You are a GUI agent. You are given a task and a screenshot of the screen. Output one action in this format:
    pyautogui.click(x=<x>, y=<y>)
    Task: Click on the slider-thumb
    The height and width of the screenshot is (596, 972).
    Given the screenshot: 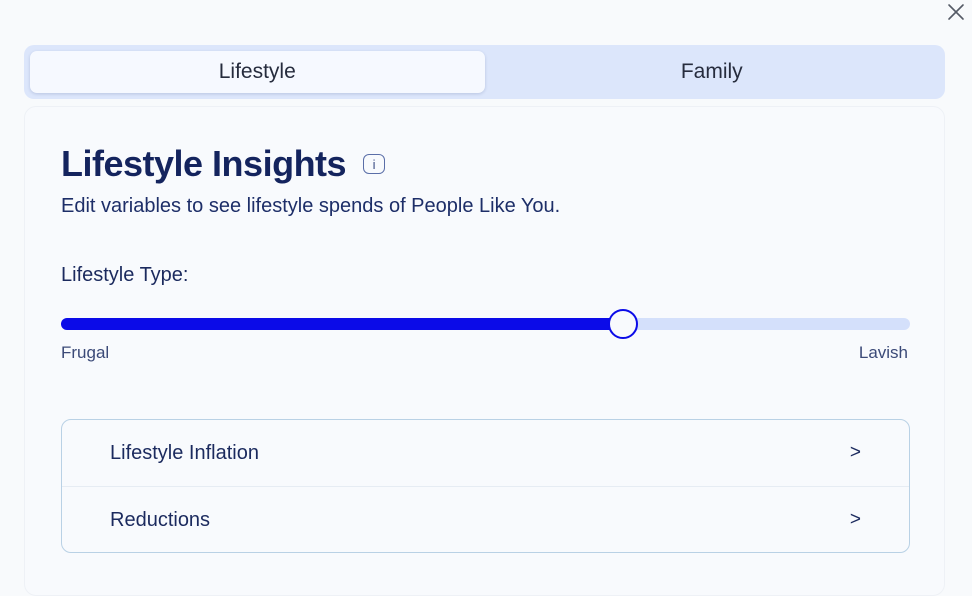 What is the action you would take?
    pyautogui.click(x=623, y=324)
    